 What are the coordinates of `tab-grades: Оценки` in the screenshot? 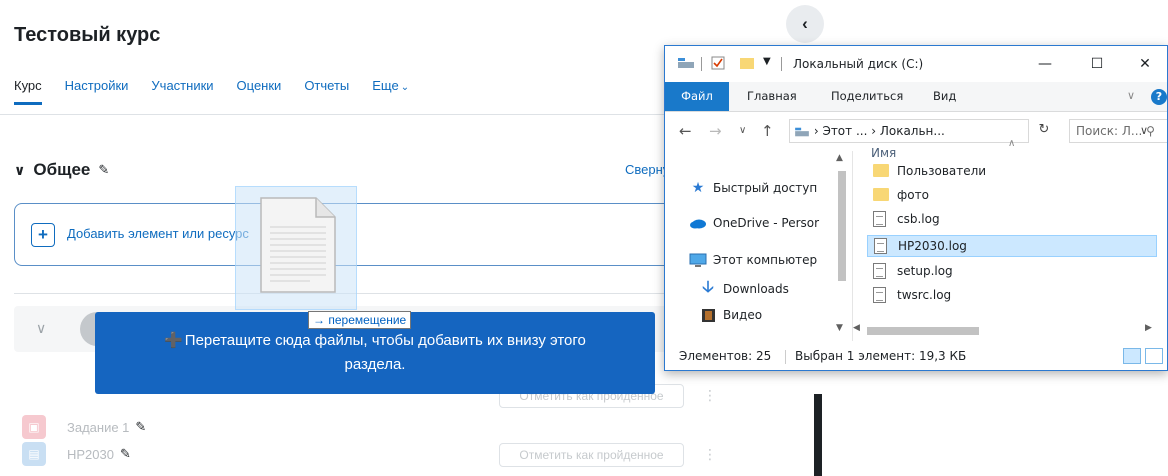 It's located at (259, 91).